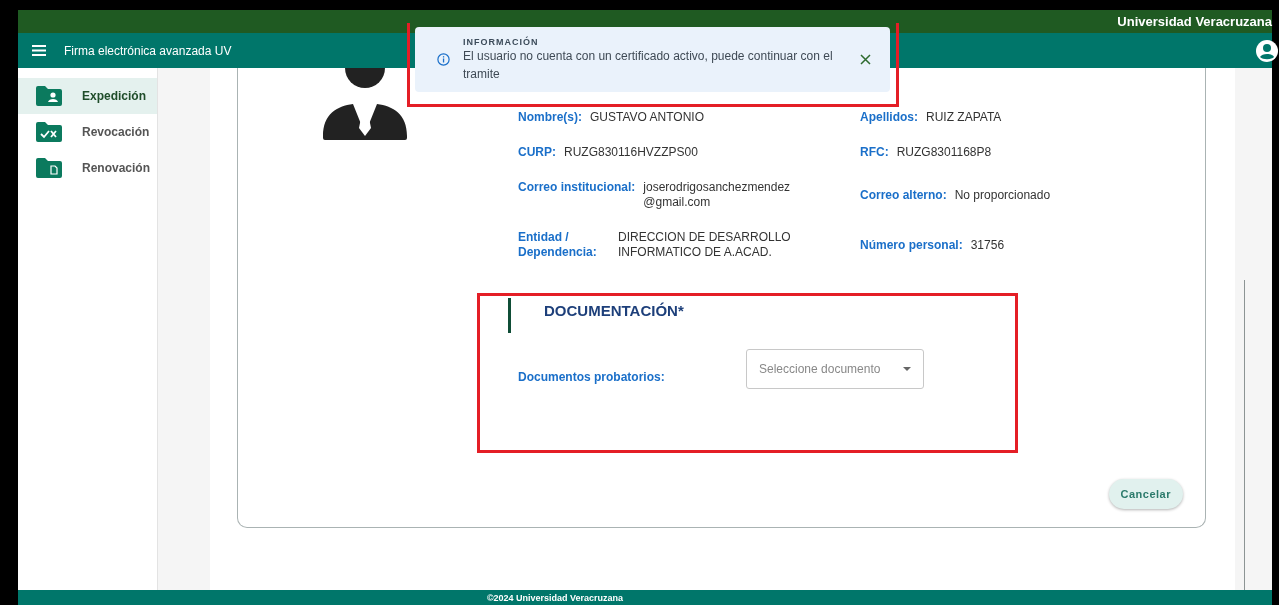 This screenshot has width=1279, height=605. Describe the element at coordinates (39, 50) in the screenshot. I see `menu-icon` at that location.